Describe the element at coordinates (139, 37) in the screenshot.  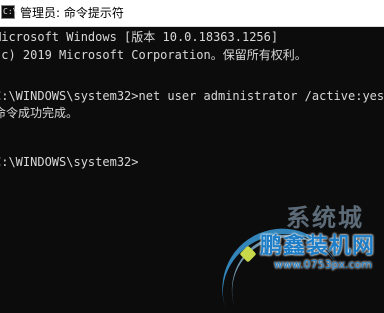
I see `console-line-version: Microsoft Windows [版本 10.0.18363.1256]` at that location.